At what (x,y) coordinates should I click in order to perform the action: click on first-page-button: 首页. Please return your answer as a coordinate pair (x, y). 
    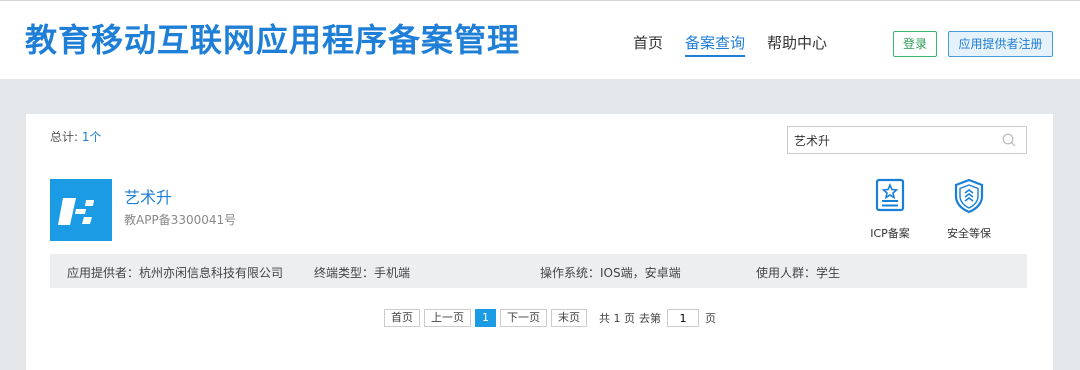
    Looking at the image, I should click on (402, 318).